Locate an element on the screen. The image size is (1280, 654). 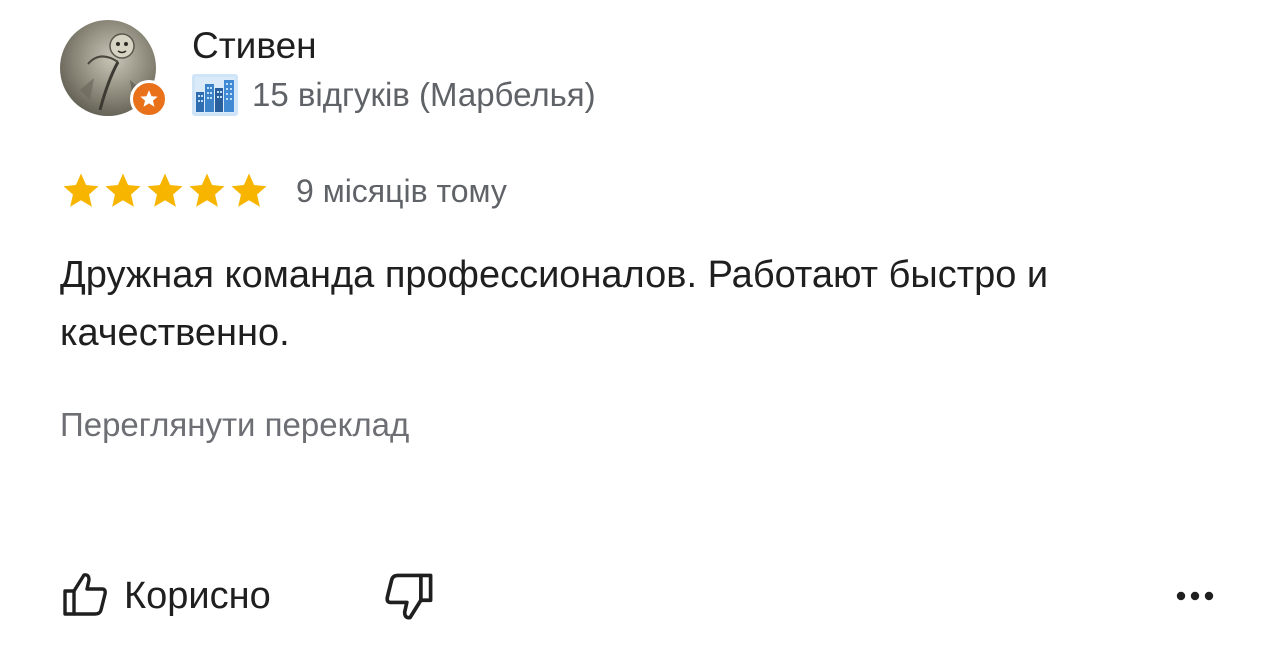
thumb-up-icon is located at coordinates (92, 596).